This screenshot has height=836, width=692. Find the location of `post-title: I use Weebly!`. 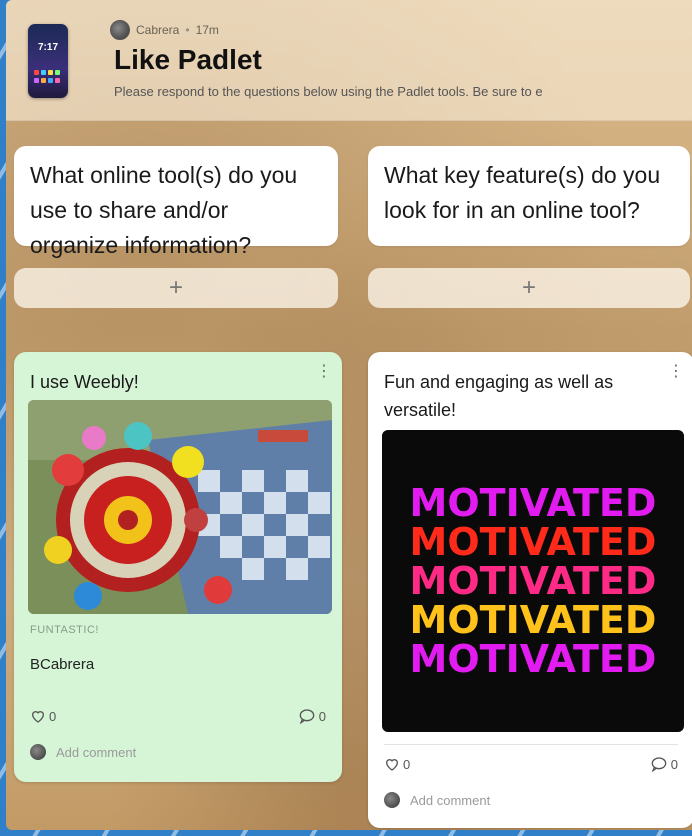

post-title: I use Weebly! is located at coordinates (84, 382).